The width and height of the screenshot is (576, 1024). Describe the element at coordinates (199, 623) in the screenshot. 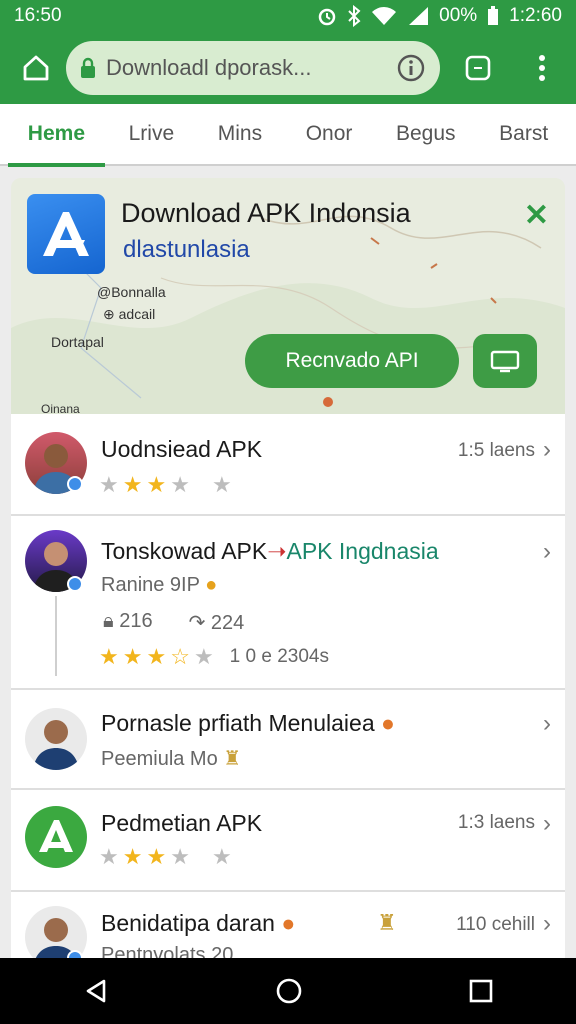

I see `share-icon: ↷` at that location.